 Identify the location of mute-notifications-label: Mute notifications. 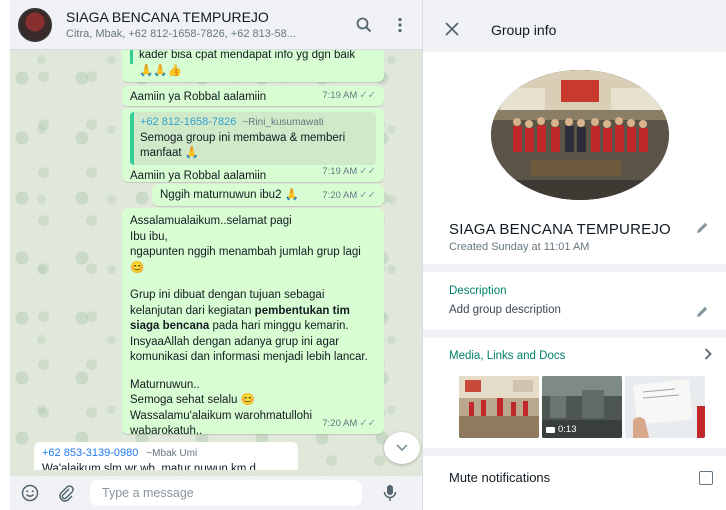
(500, 477).